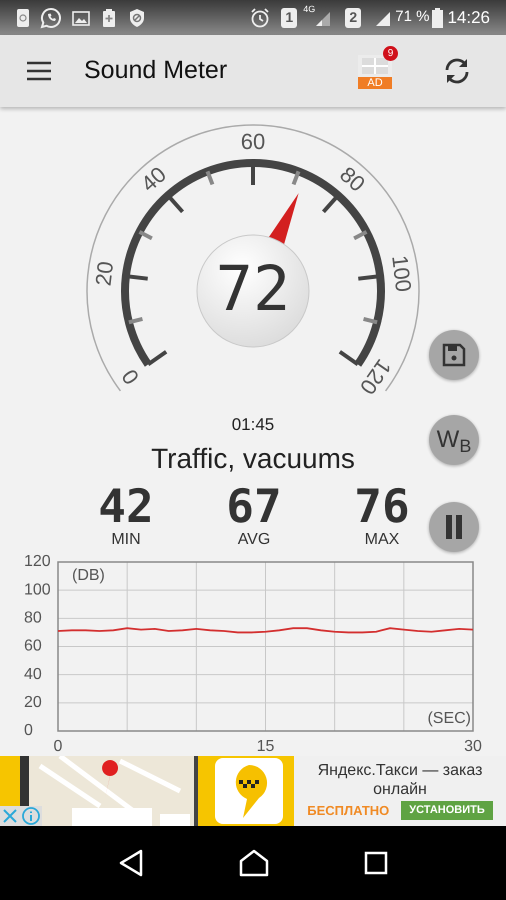 The height and width of the screenshot is (900, 506). Describe the element at coordinates (109, 18) in the screenshot. I see `battery-plus-icon` at that location.